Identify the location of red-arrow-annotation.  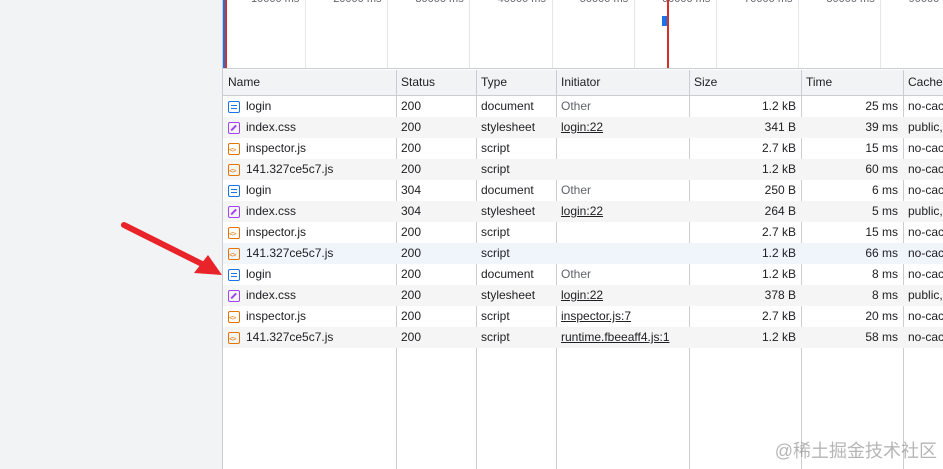
(171, 248).